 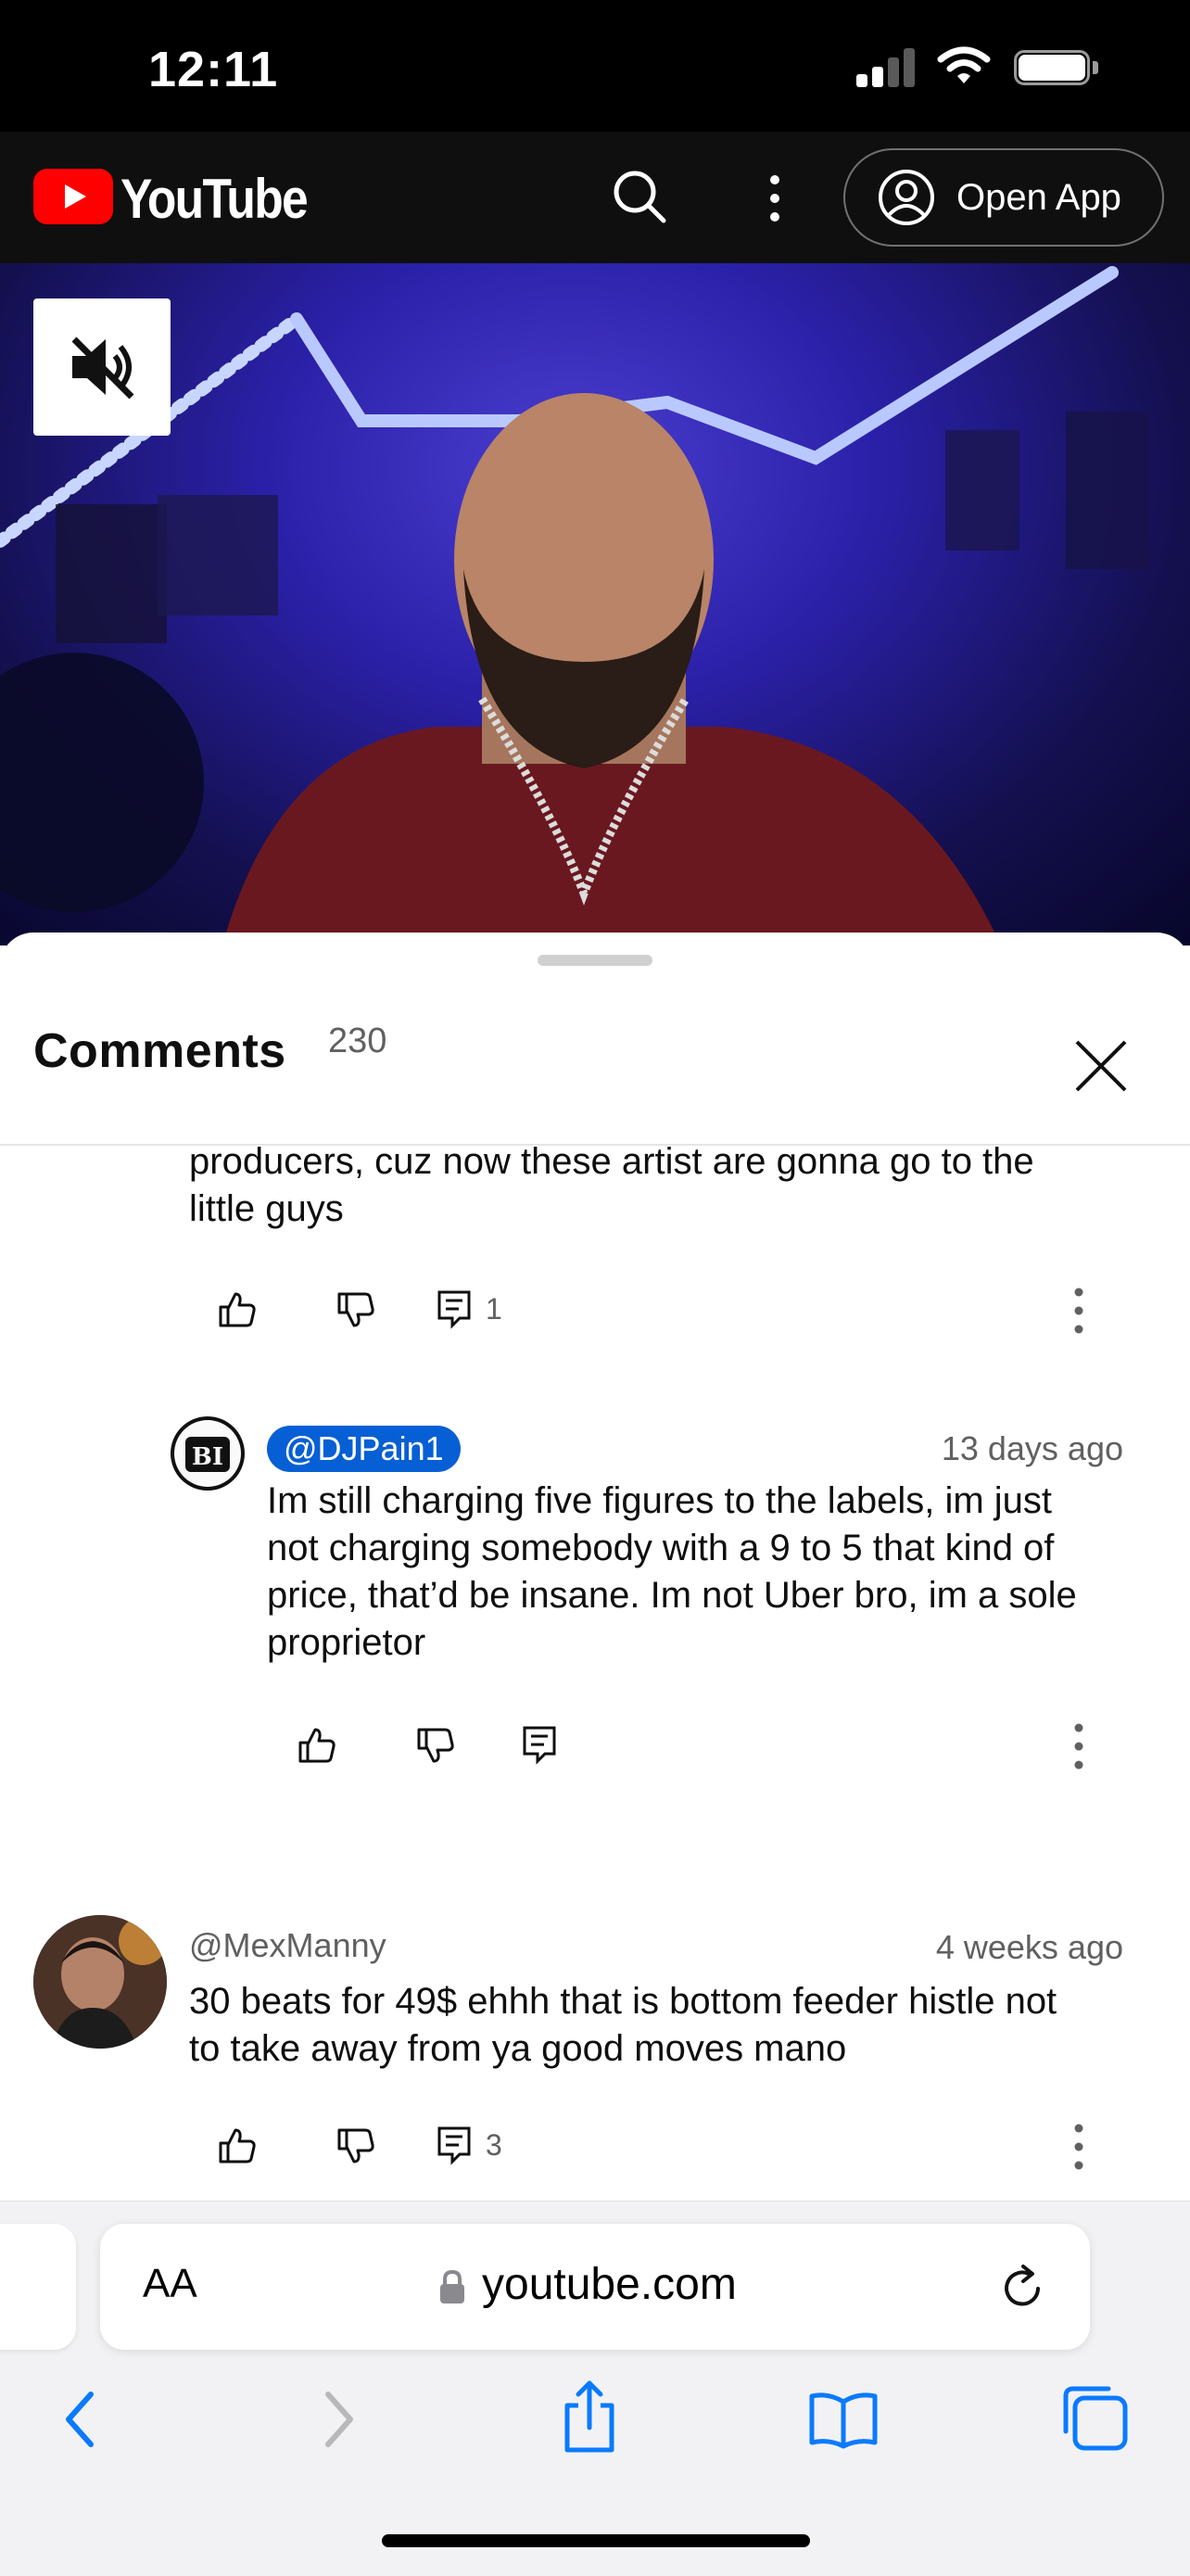 I want to click on battery-icon, so click(x=1056, y=68).